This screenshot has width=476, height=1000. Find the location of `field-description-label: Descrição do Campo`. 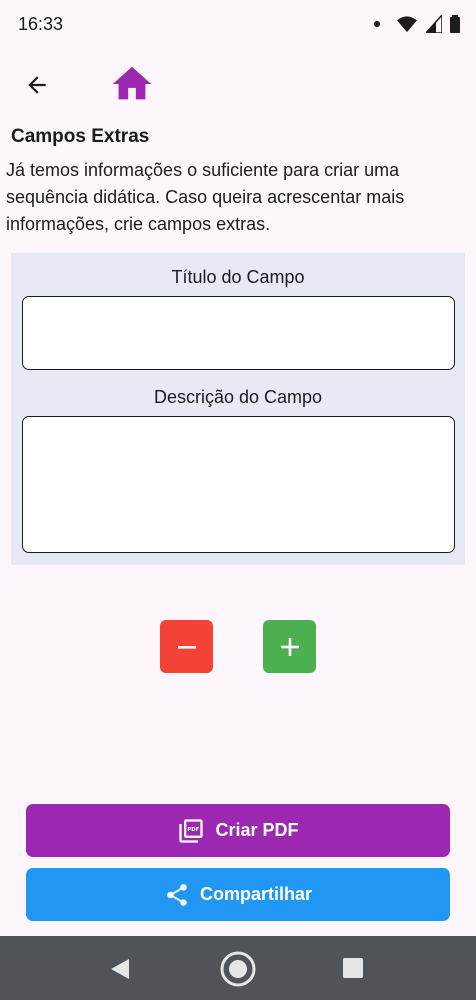

field-description-label: Descrição do Campo is located at coordinates (238, 397).